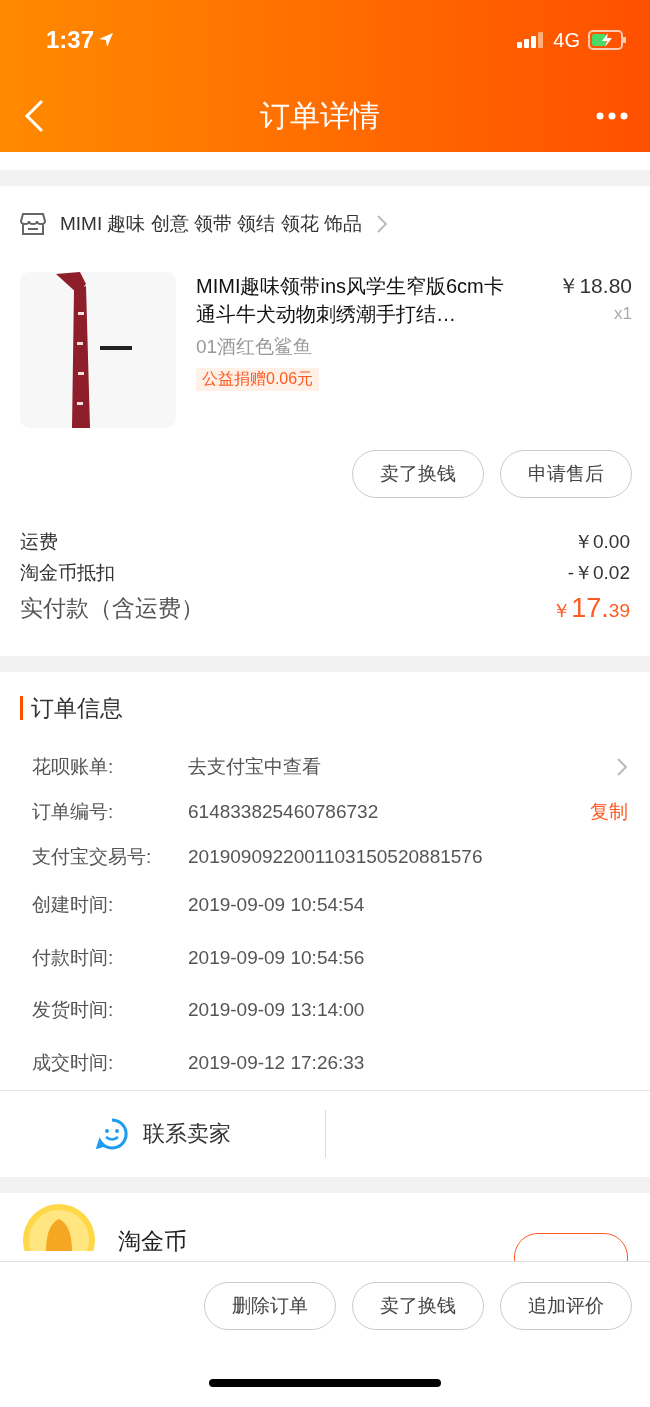 This screenshot has height=1407, width=650. I want to click on order-action-button: 删除订单, so click(270, 1306).